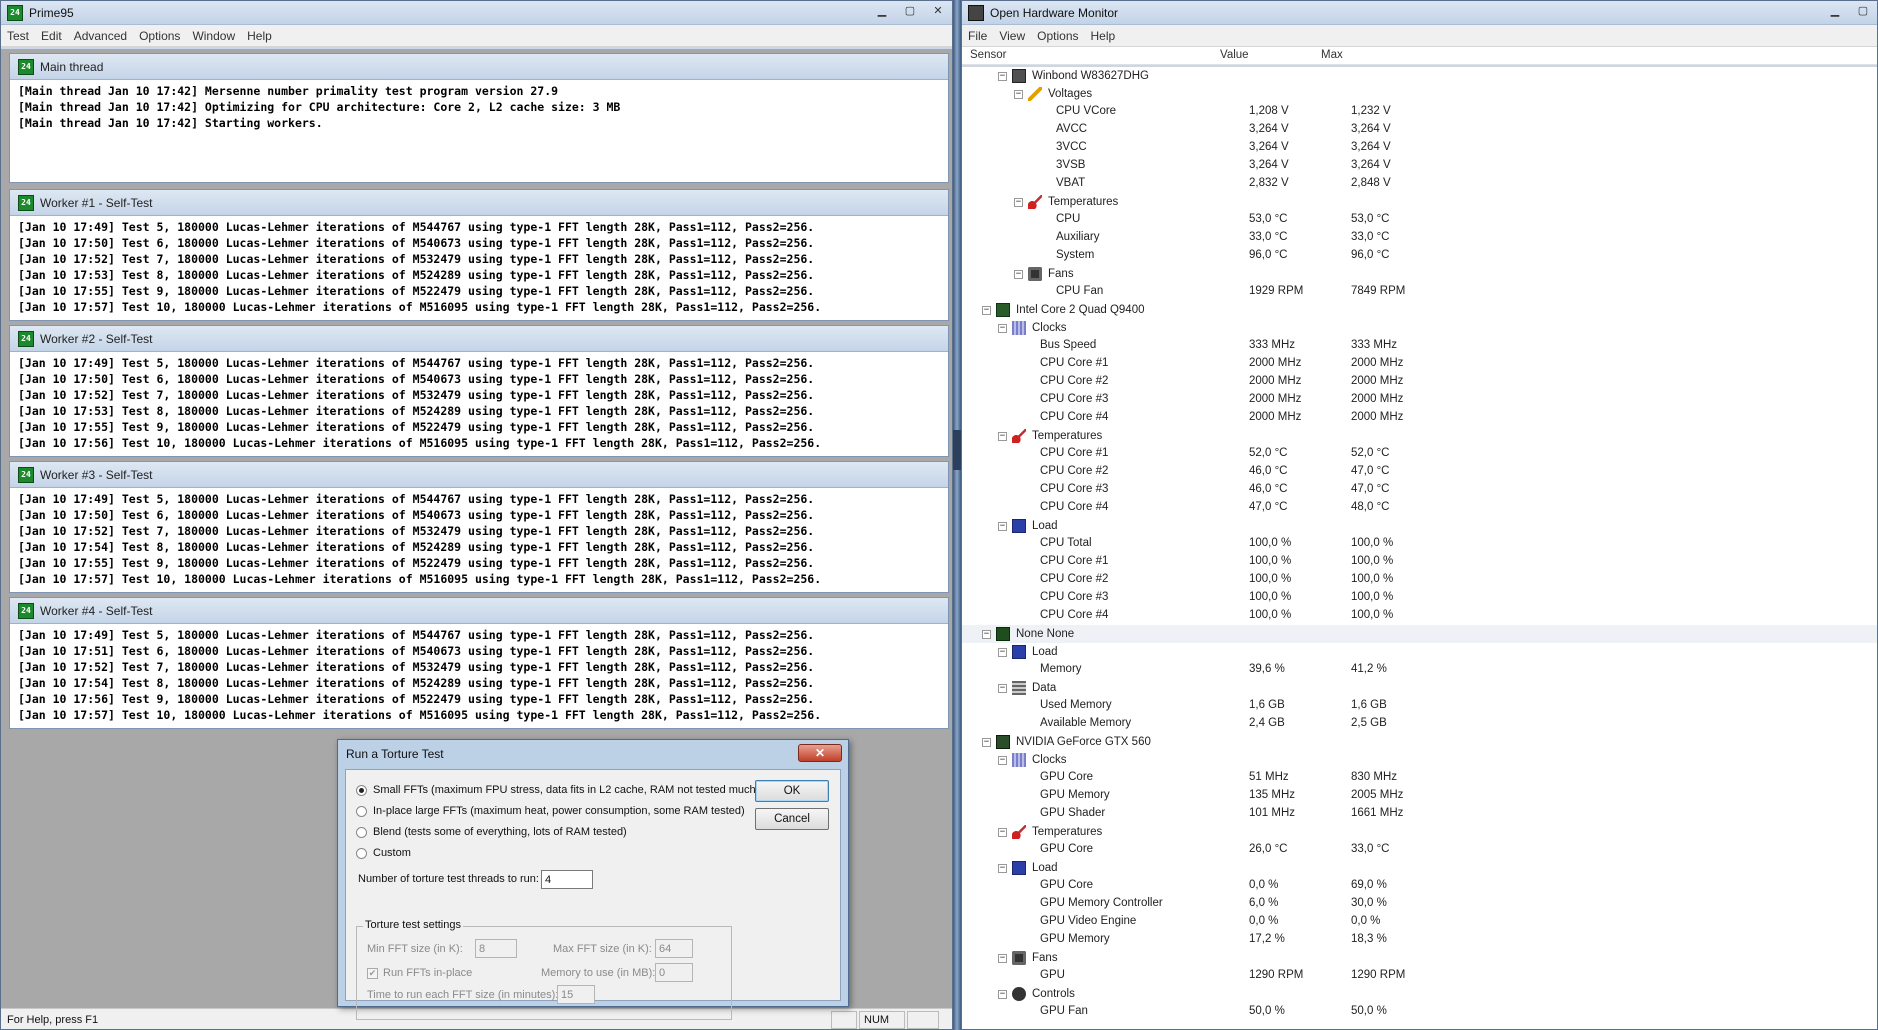 The width and height of the screenshot is (1878, 1030). What do you see at coordinates (1863, 10) in the screenshot?
I see `maximize-button: ▢` at bounding box center [1863, 10].